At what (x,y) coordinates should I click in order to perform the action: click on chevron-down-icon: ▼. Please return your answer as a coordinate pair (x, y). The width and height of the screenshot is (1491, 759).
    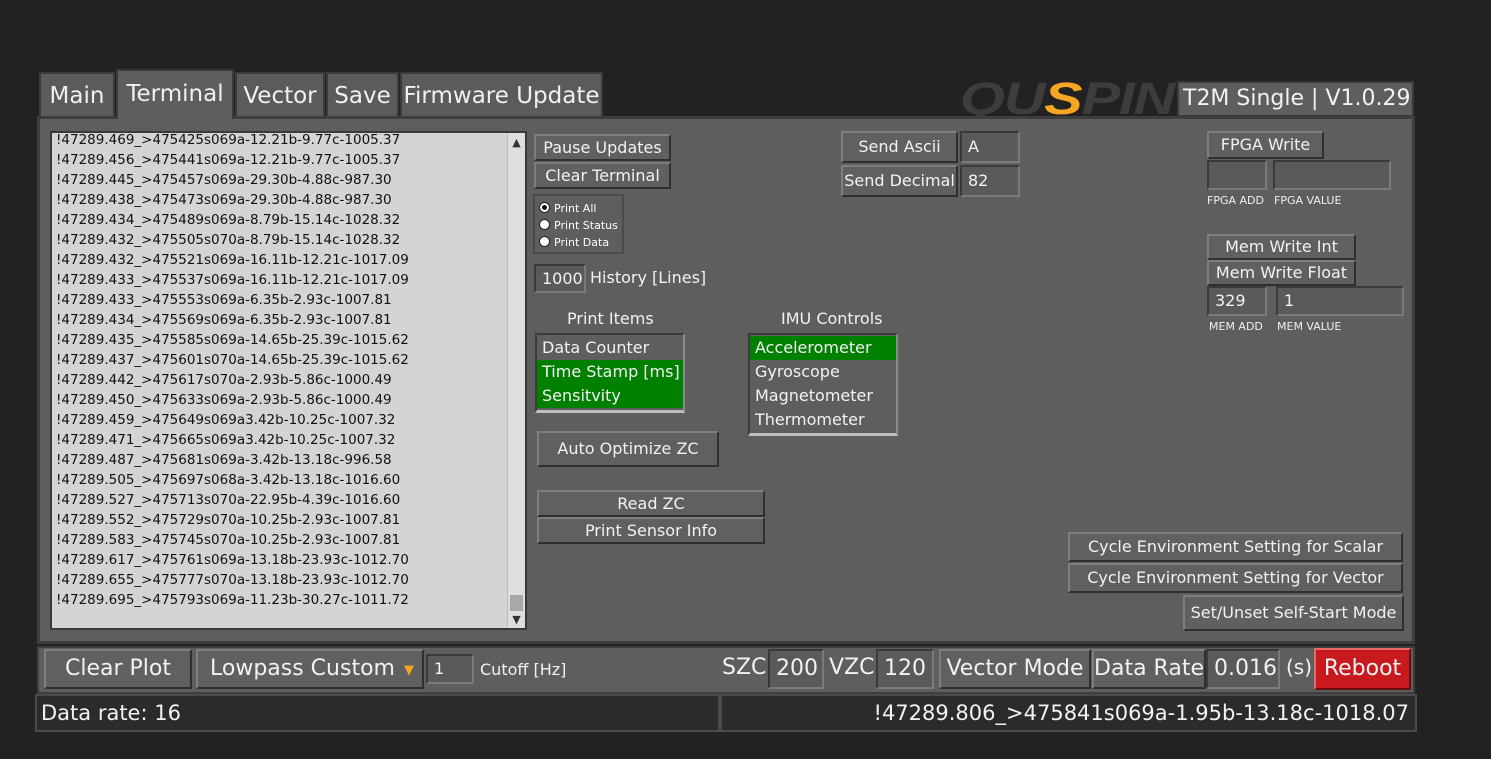
    Looking at the image, I should click on (409, 670).